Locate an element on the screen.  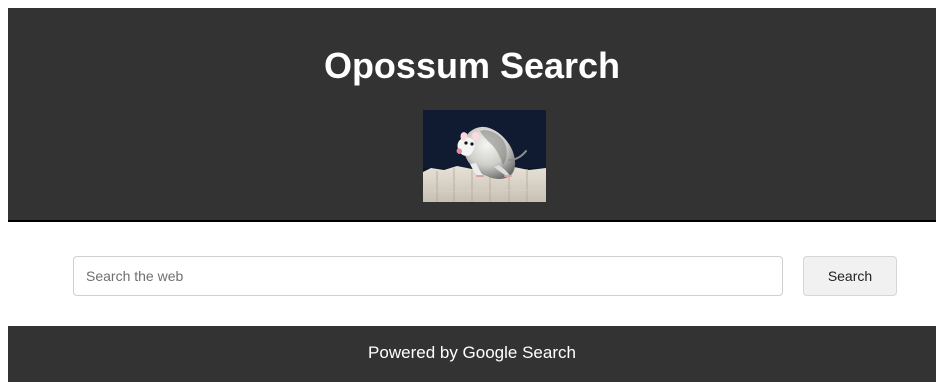
footer-text: Powered by Google Search is located at coordinates (472, 352).